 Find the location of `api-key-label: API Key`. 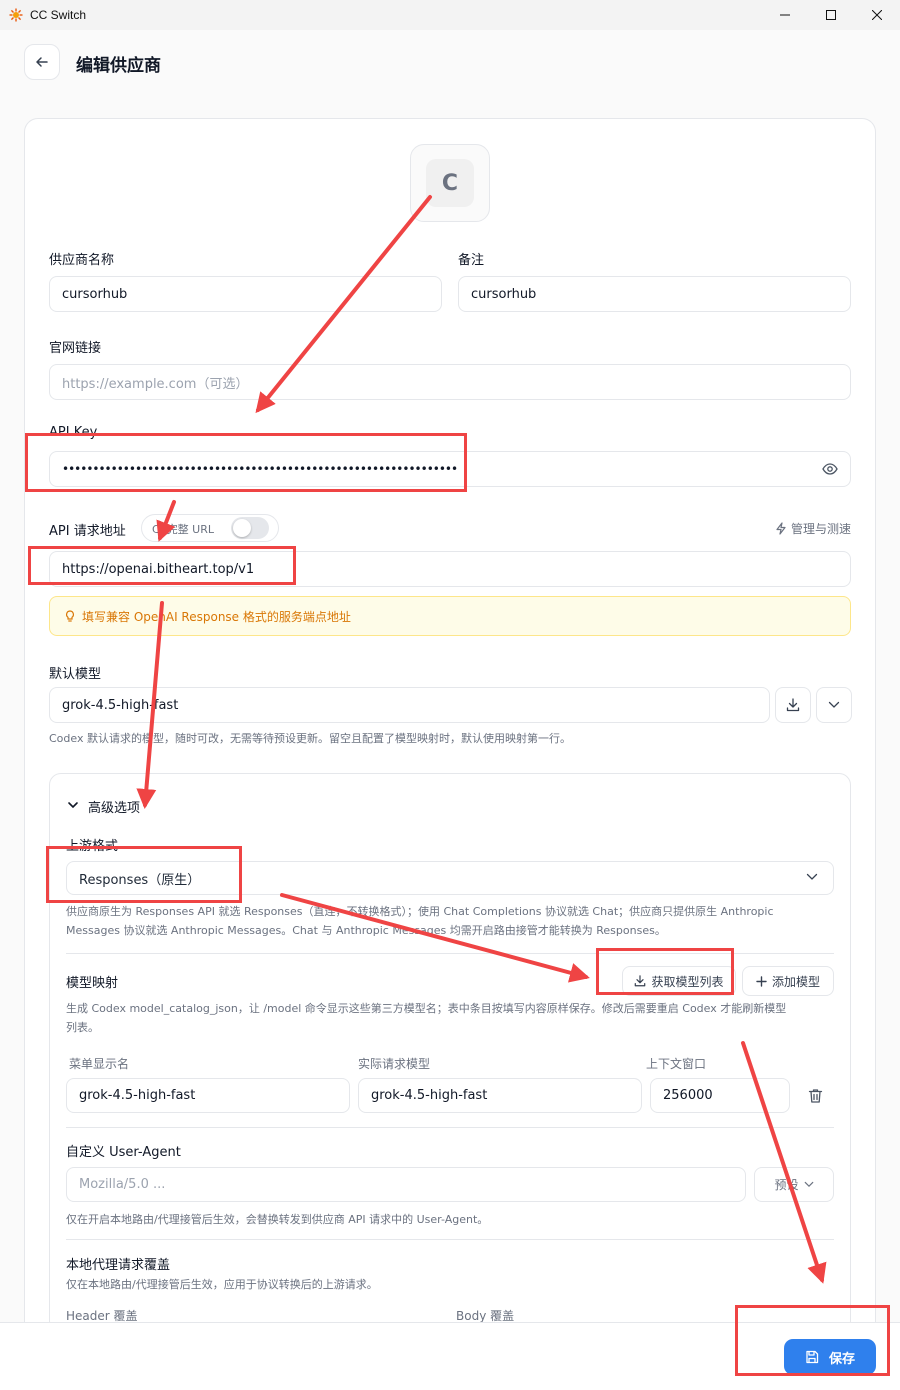

api-key-label: API Key is located at coordinates (73, 432).